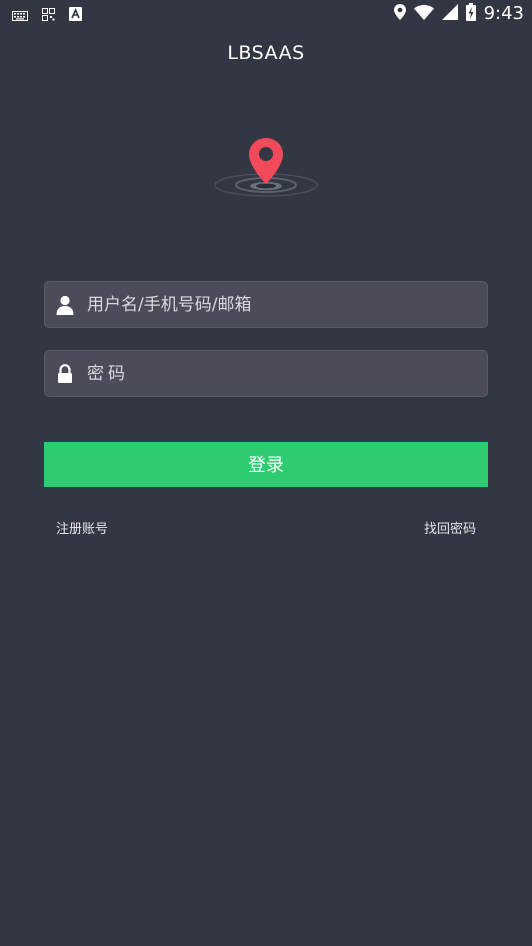 The image size is (532, 946). Describe the element at coordinates (266, 13) in the screenshot. I see `status-bar: 9:43` at that location.